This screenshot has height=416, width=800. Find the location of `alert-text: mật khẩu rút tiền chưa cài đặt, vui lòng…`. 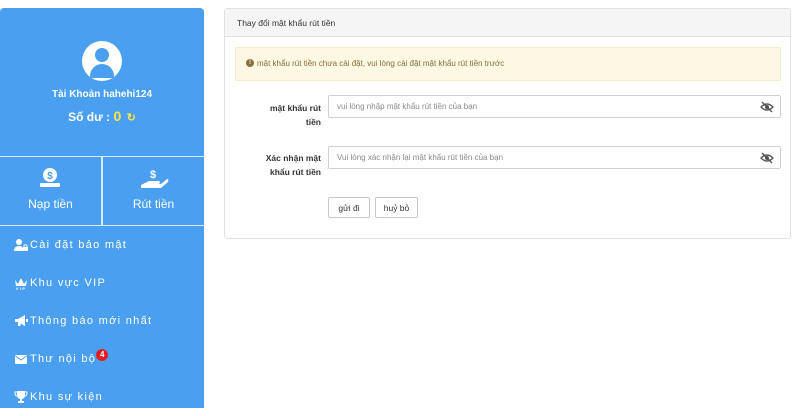

alert-text: mật khẩu rút tiền chưa cài đặt, vui lòng… is located at coordinates (381, 63).